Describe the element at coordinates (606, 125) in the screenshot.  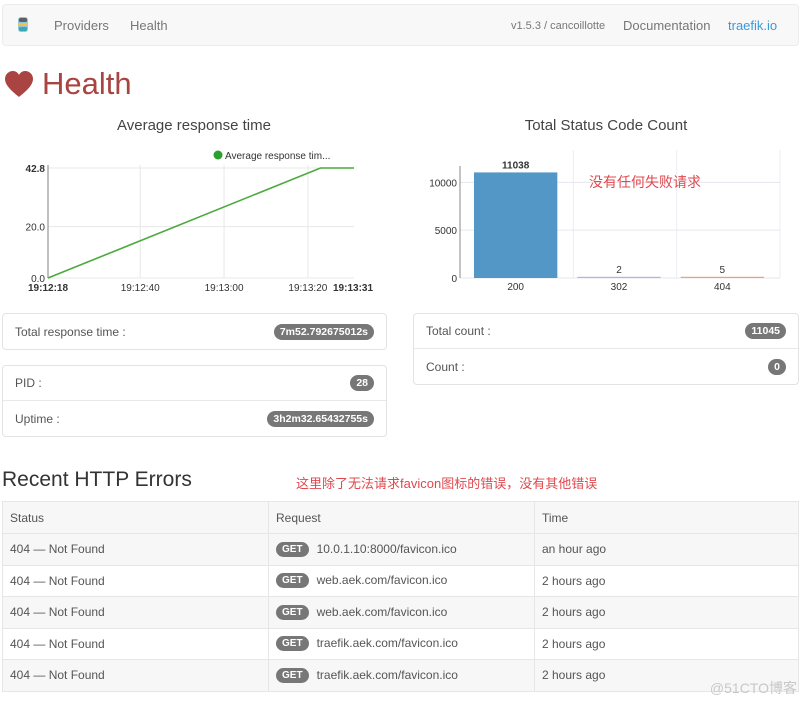
I see `bar-chart-title: Total Status Code Count` at that location.